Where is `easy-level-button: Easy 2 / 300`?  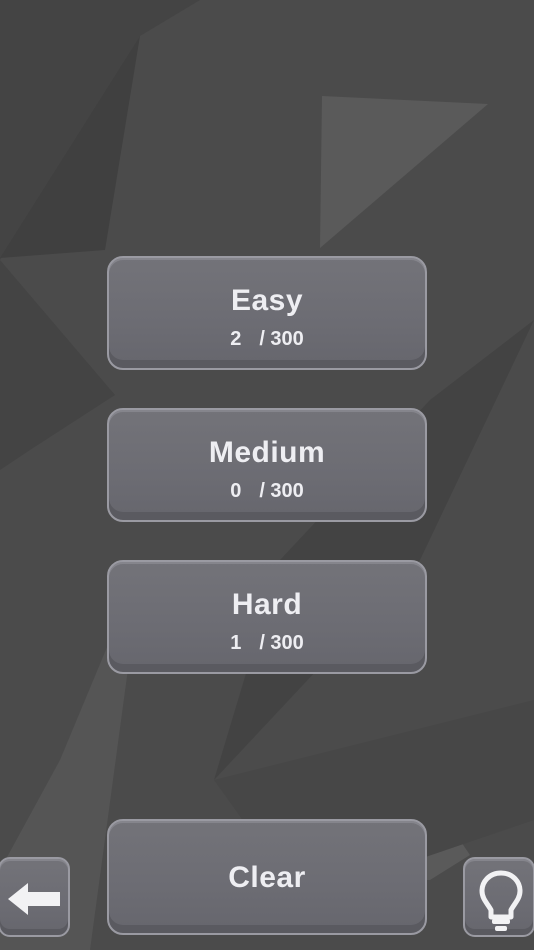 easy-level-button: Easy 2 / 300 is located at coordinates (267, 313).